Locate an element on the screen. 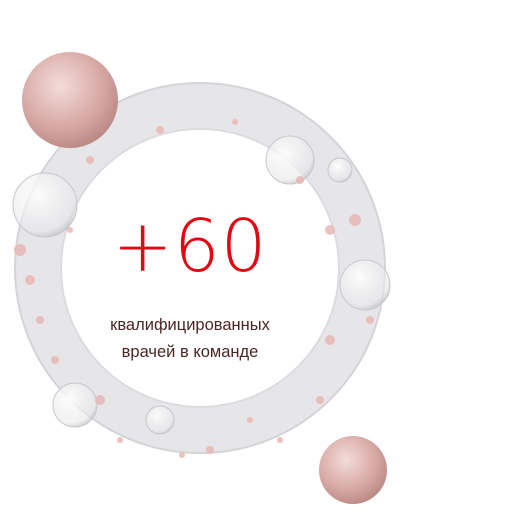 This screenshot has height=516, width=524. stat-caption-line2: врачей в команде is located at coordinates (190, 352).